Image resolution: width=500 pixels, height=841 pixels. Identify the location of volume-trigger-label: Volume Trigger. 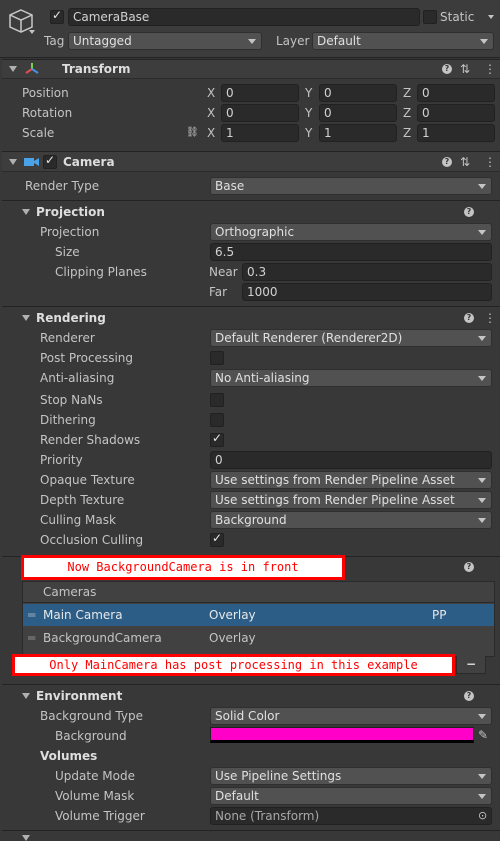
(100, 816).